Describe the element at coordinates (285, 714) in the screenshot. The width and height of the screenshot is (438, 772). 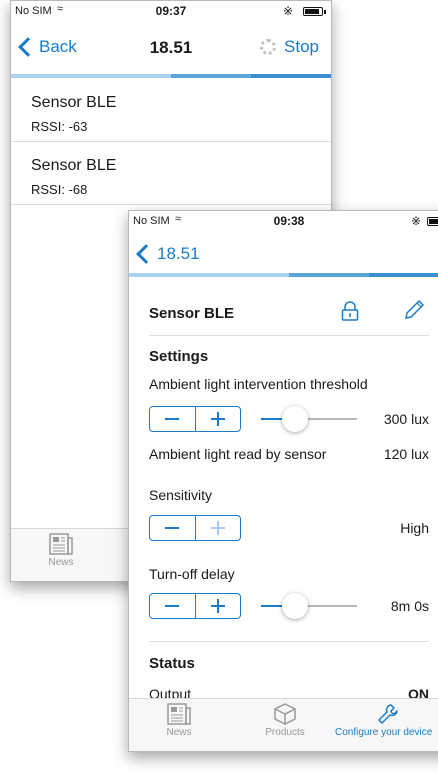
I see `box-icon` at that location.